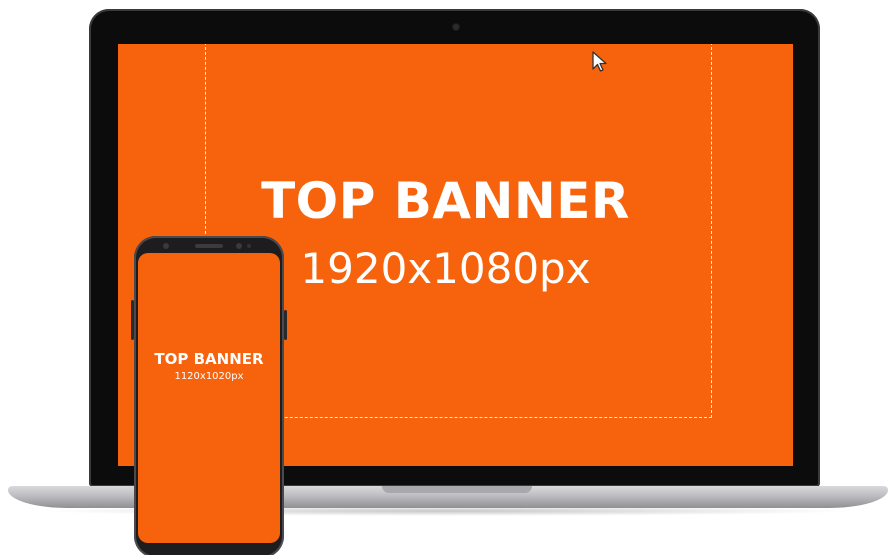  What do you see at coordinates (457, 489) in the screenshot?
I see `laptop-hinge-notch` at bounding box center [457, 489].